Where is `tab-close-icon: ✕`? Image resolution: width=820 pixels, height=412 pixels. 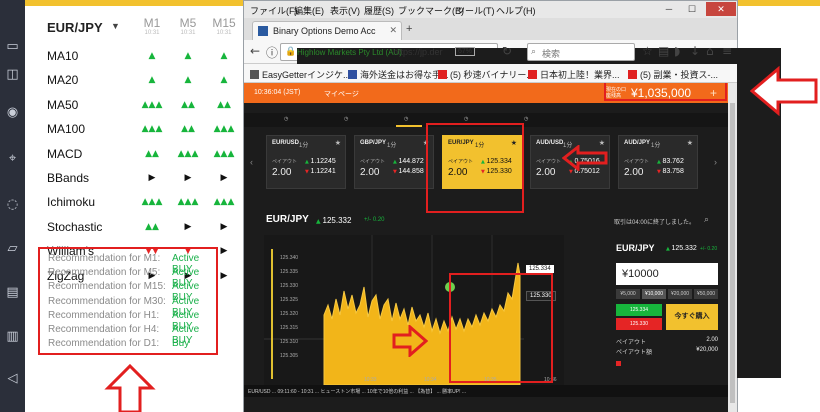 tab-close-icon: ✕ is located at coordinates (393, 30).